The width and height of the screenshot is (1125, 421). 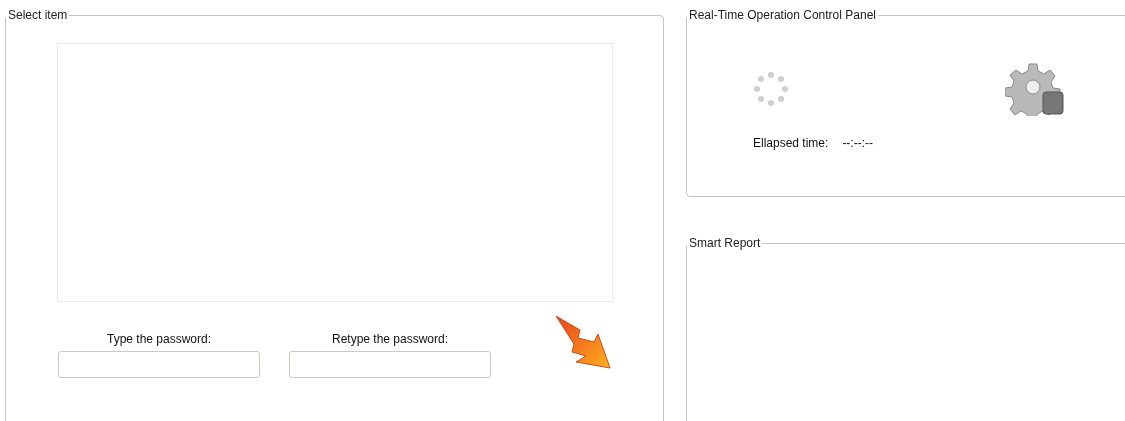 I want to click on group-box-title: Select item, so click(x=38, y=15).